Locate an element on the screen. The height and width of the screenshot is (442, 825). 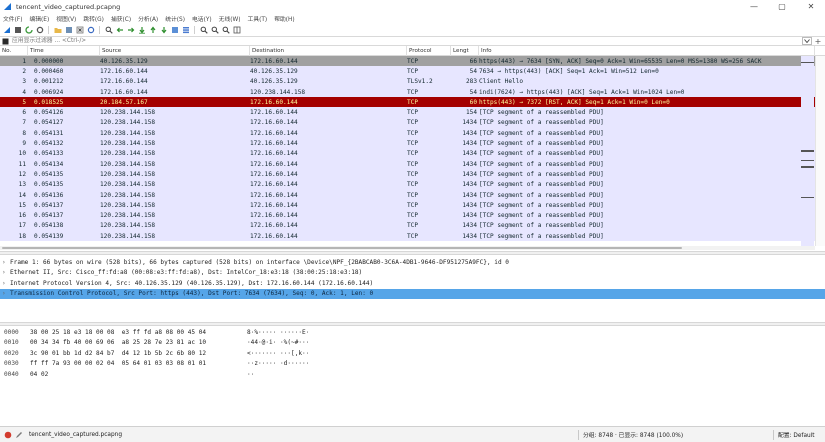
go-forward-icon is located at coordinates (130, 30).